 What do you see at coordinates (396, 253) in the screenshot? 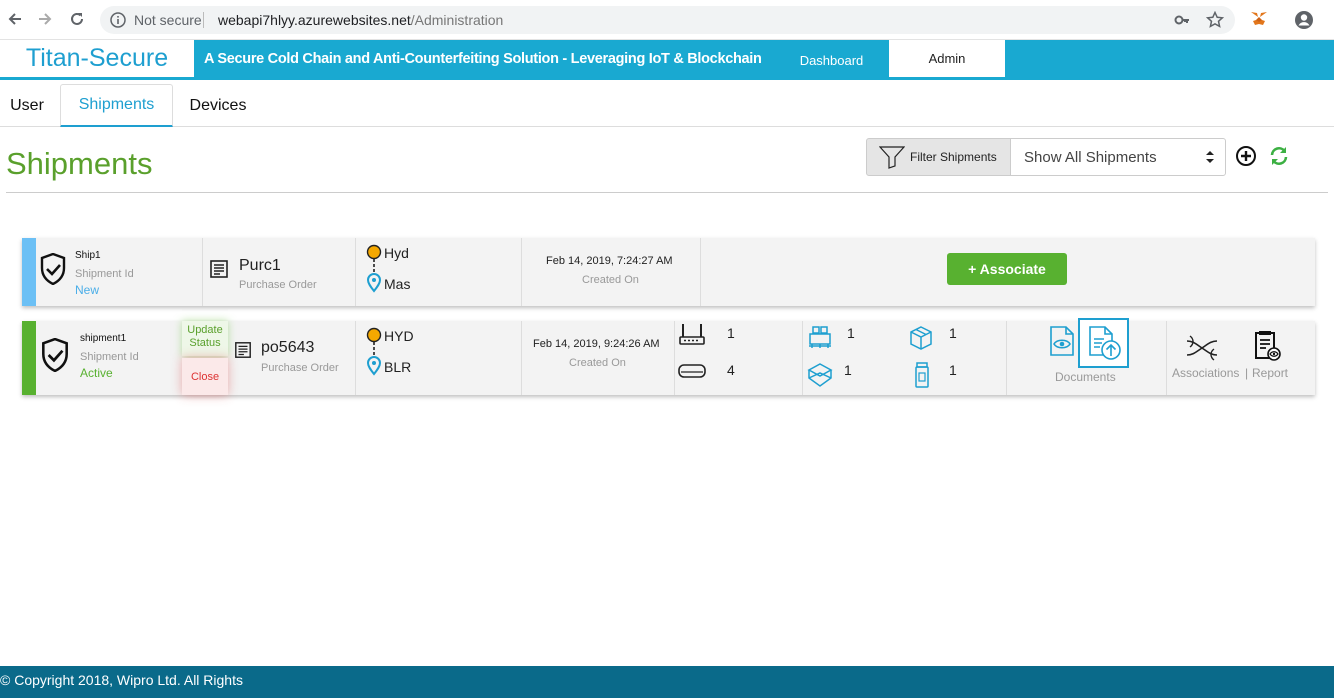
I see `origin: Hyd` at bounding box center [396, 253].